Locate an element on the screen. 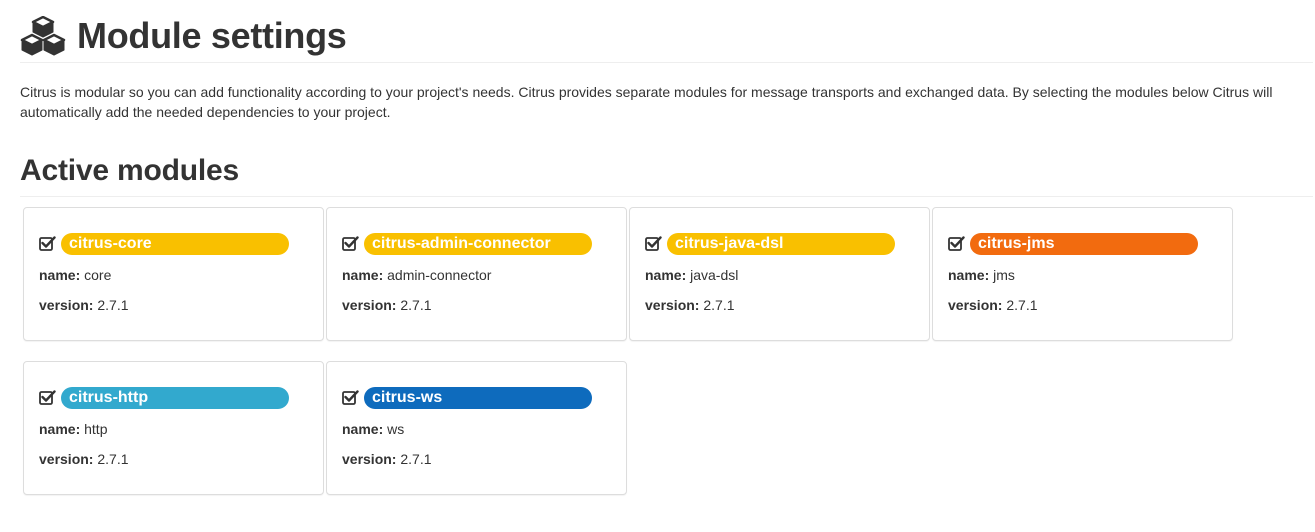 This screenshot has height=532, width=1315. module-name-row: name: http is located at coordinates (73, 429).